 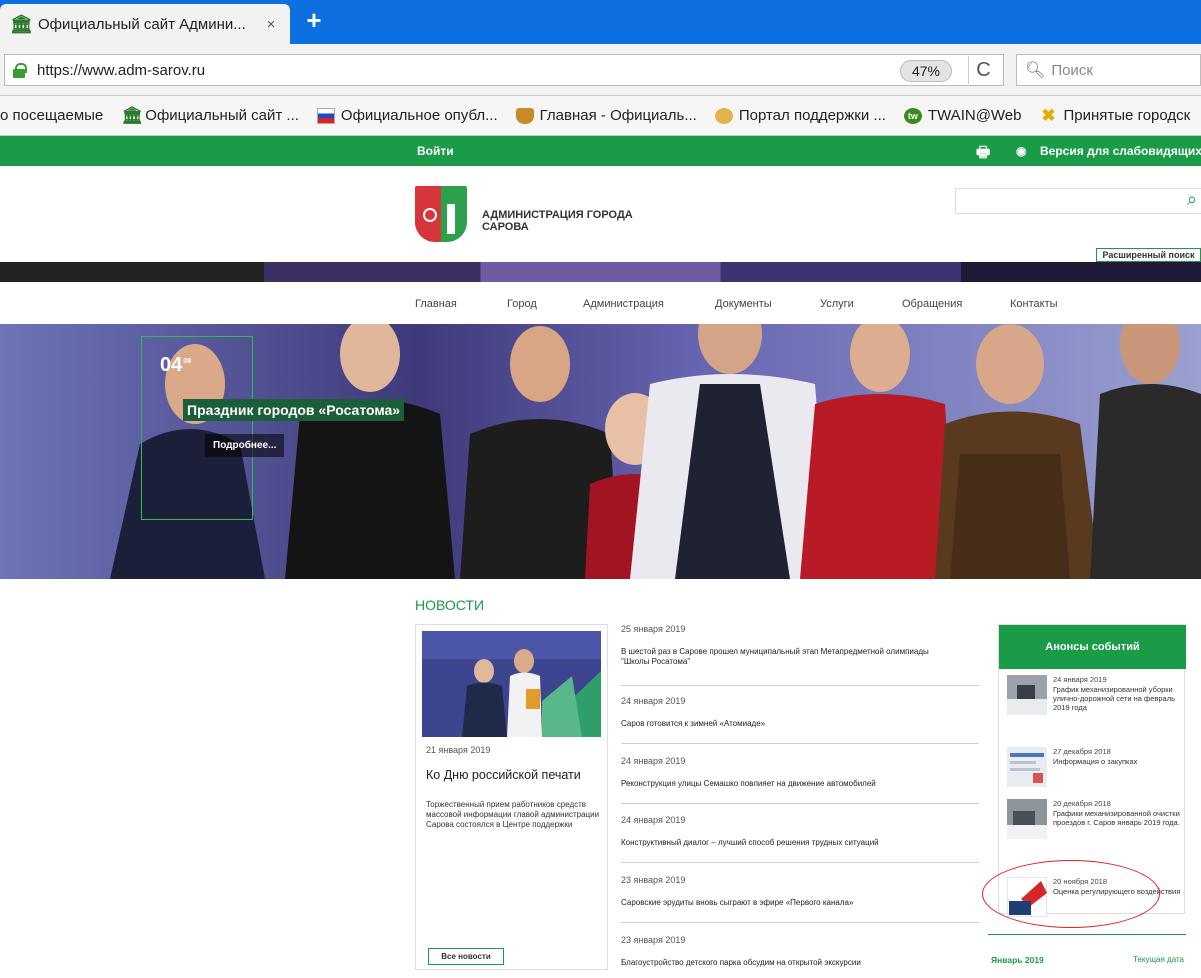 I want to click on slide-title: Праздник городов «Росатома», so click(x=294, y=410).